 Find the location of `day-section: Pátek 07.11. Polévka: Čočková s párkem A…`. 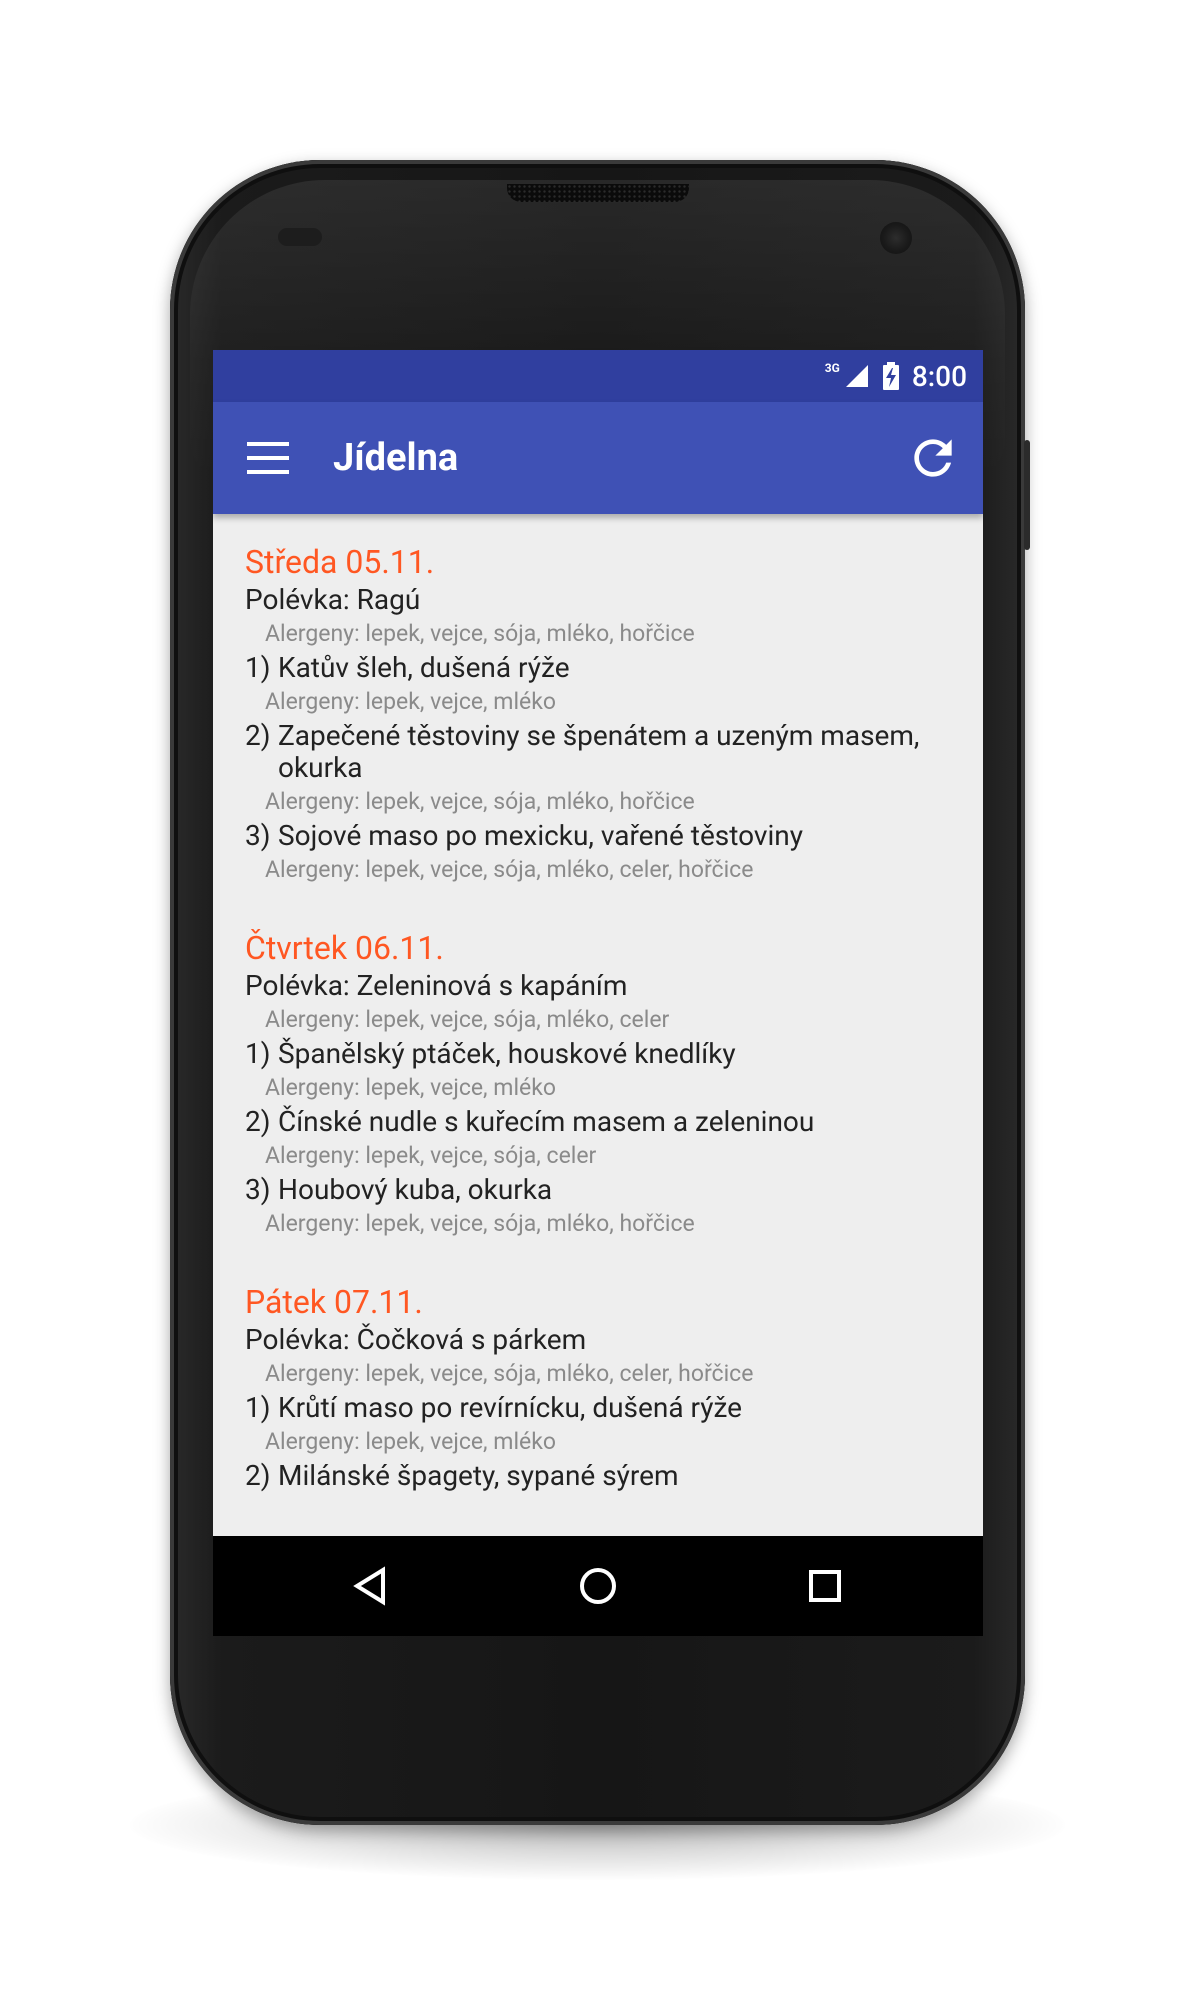

day-section: Pátek 07.11. Polévka: Čočková s párkem A… is located at coordinates (598, 1387).